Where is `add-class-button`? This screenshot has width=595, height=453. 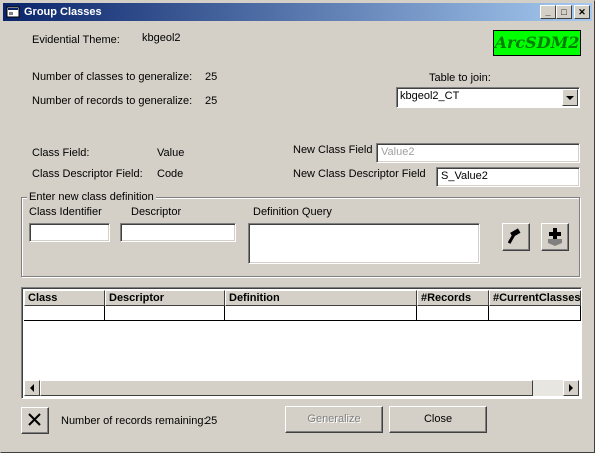 add-class-button is located at coordinates (555, 237).